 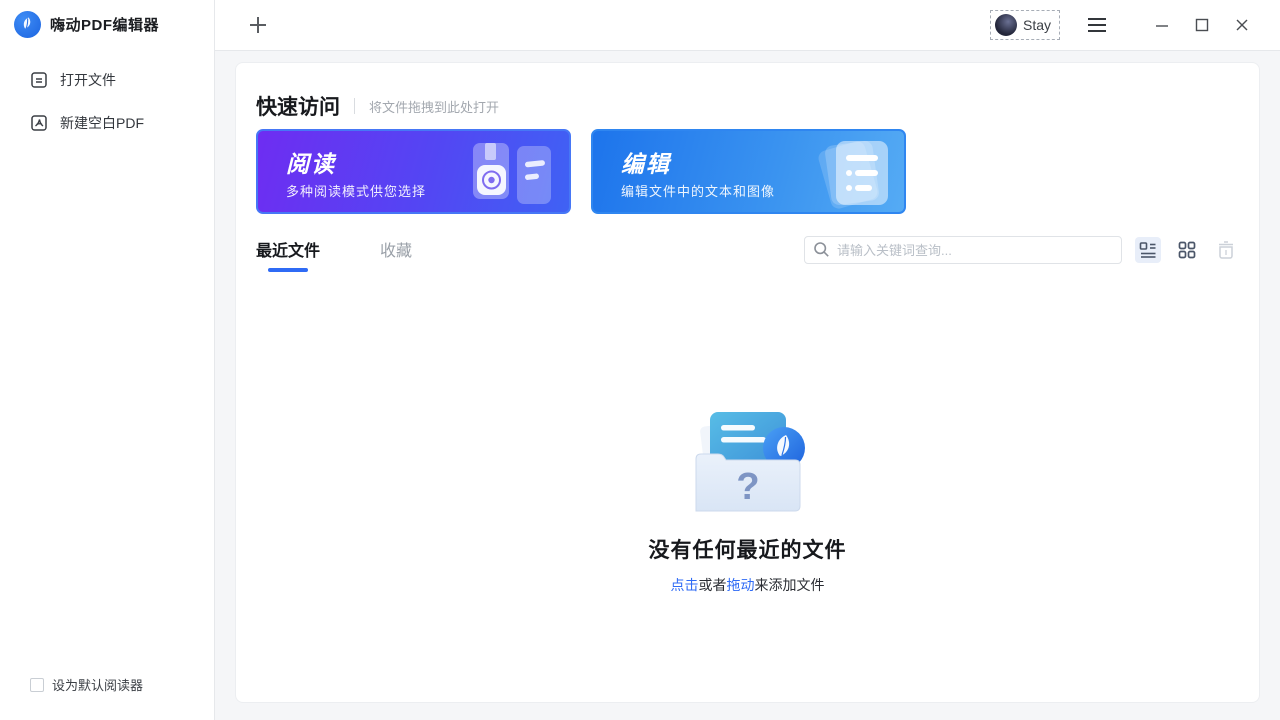 I want to click on maximize-icon, so click(x=1202, y=25).